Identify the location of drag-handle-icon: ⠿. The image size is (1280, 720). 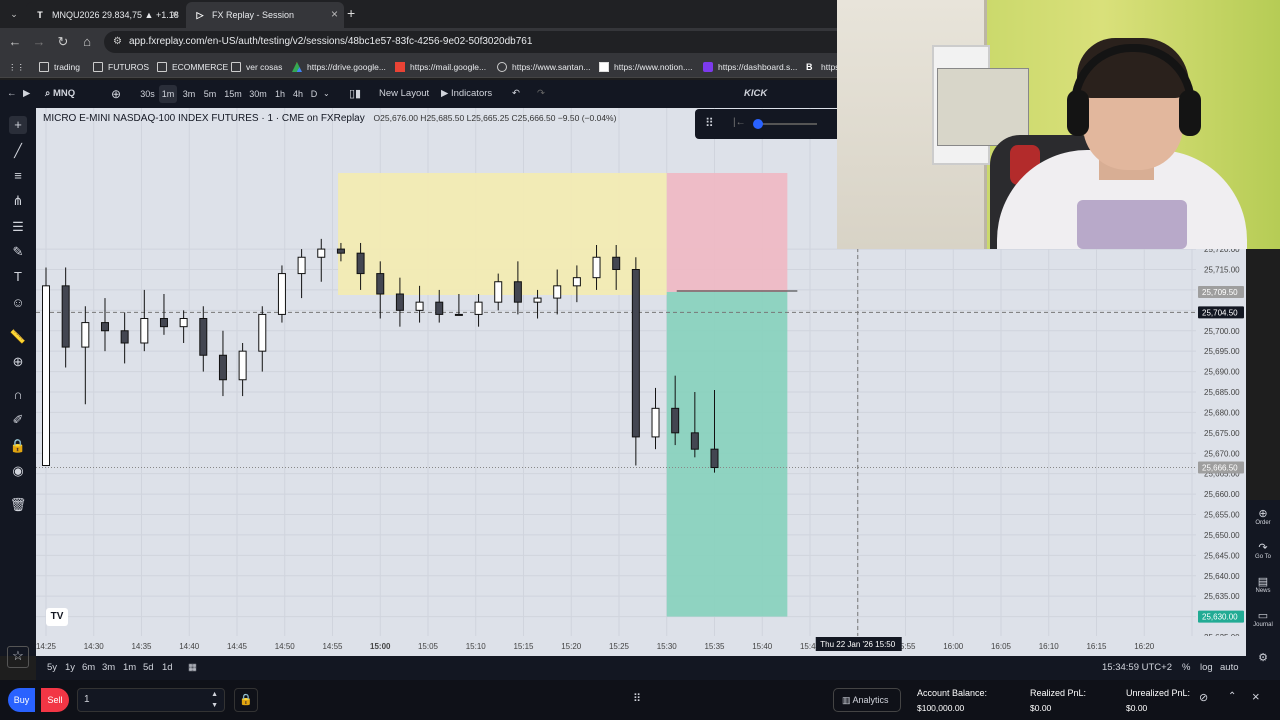
(709, 123).